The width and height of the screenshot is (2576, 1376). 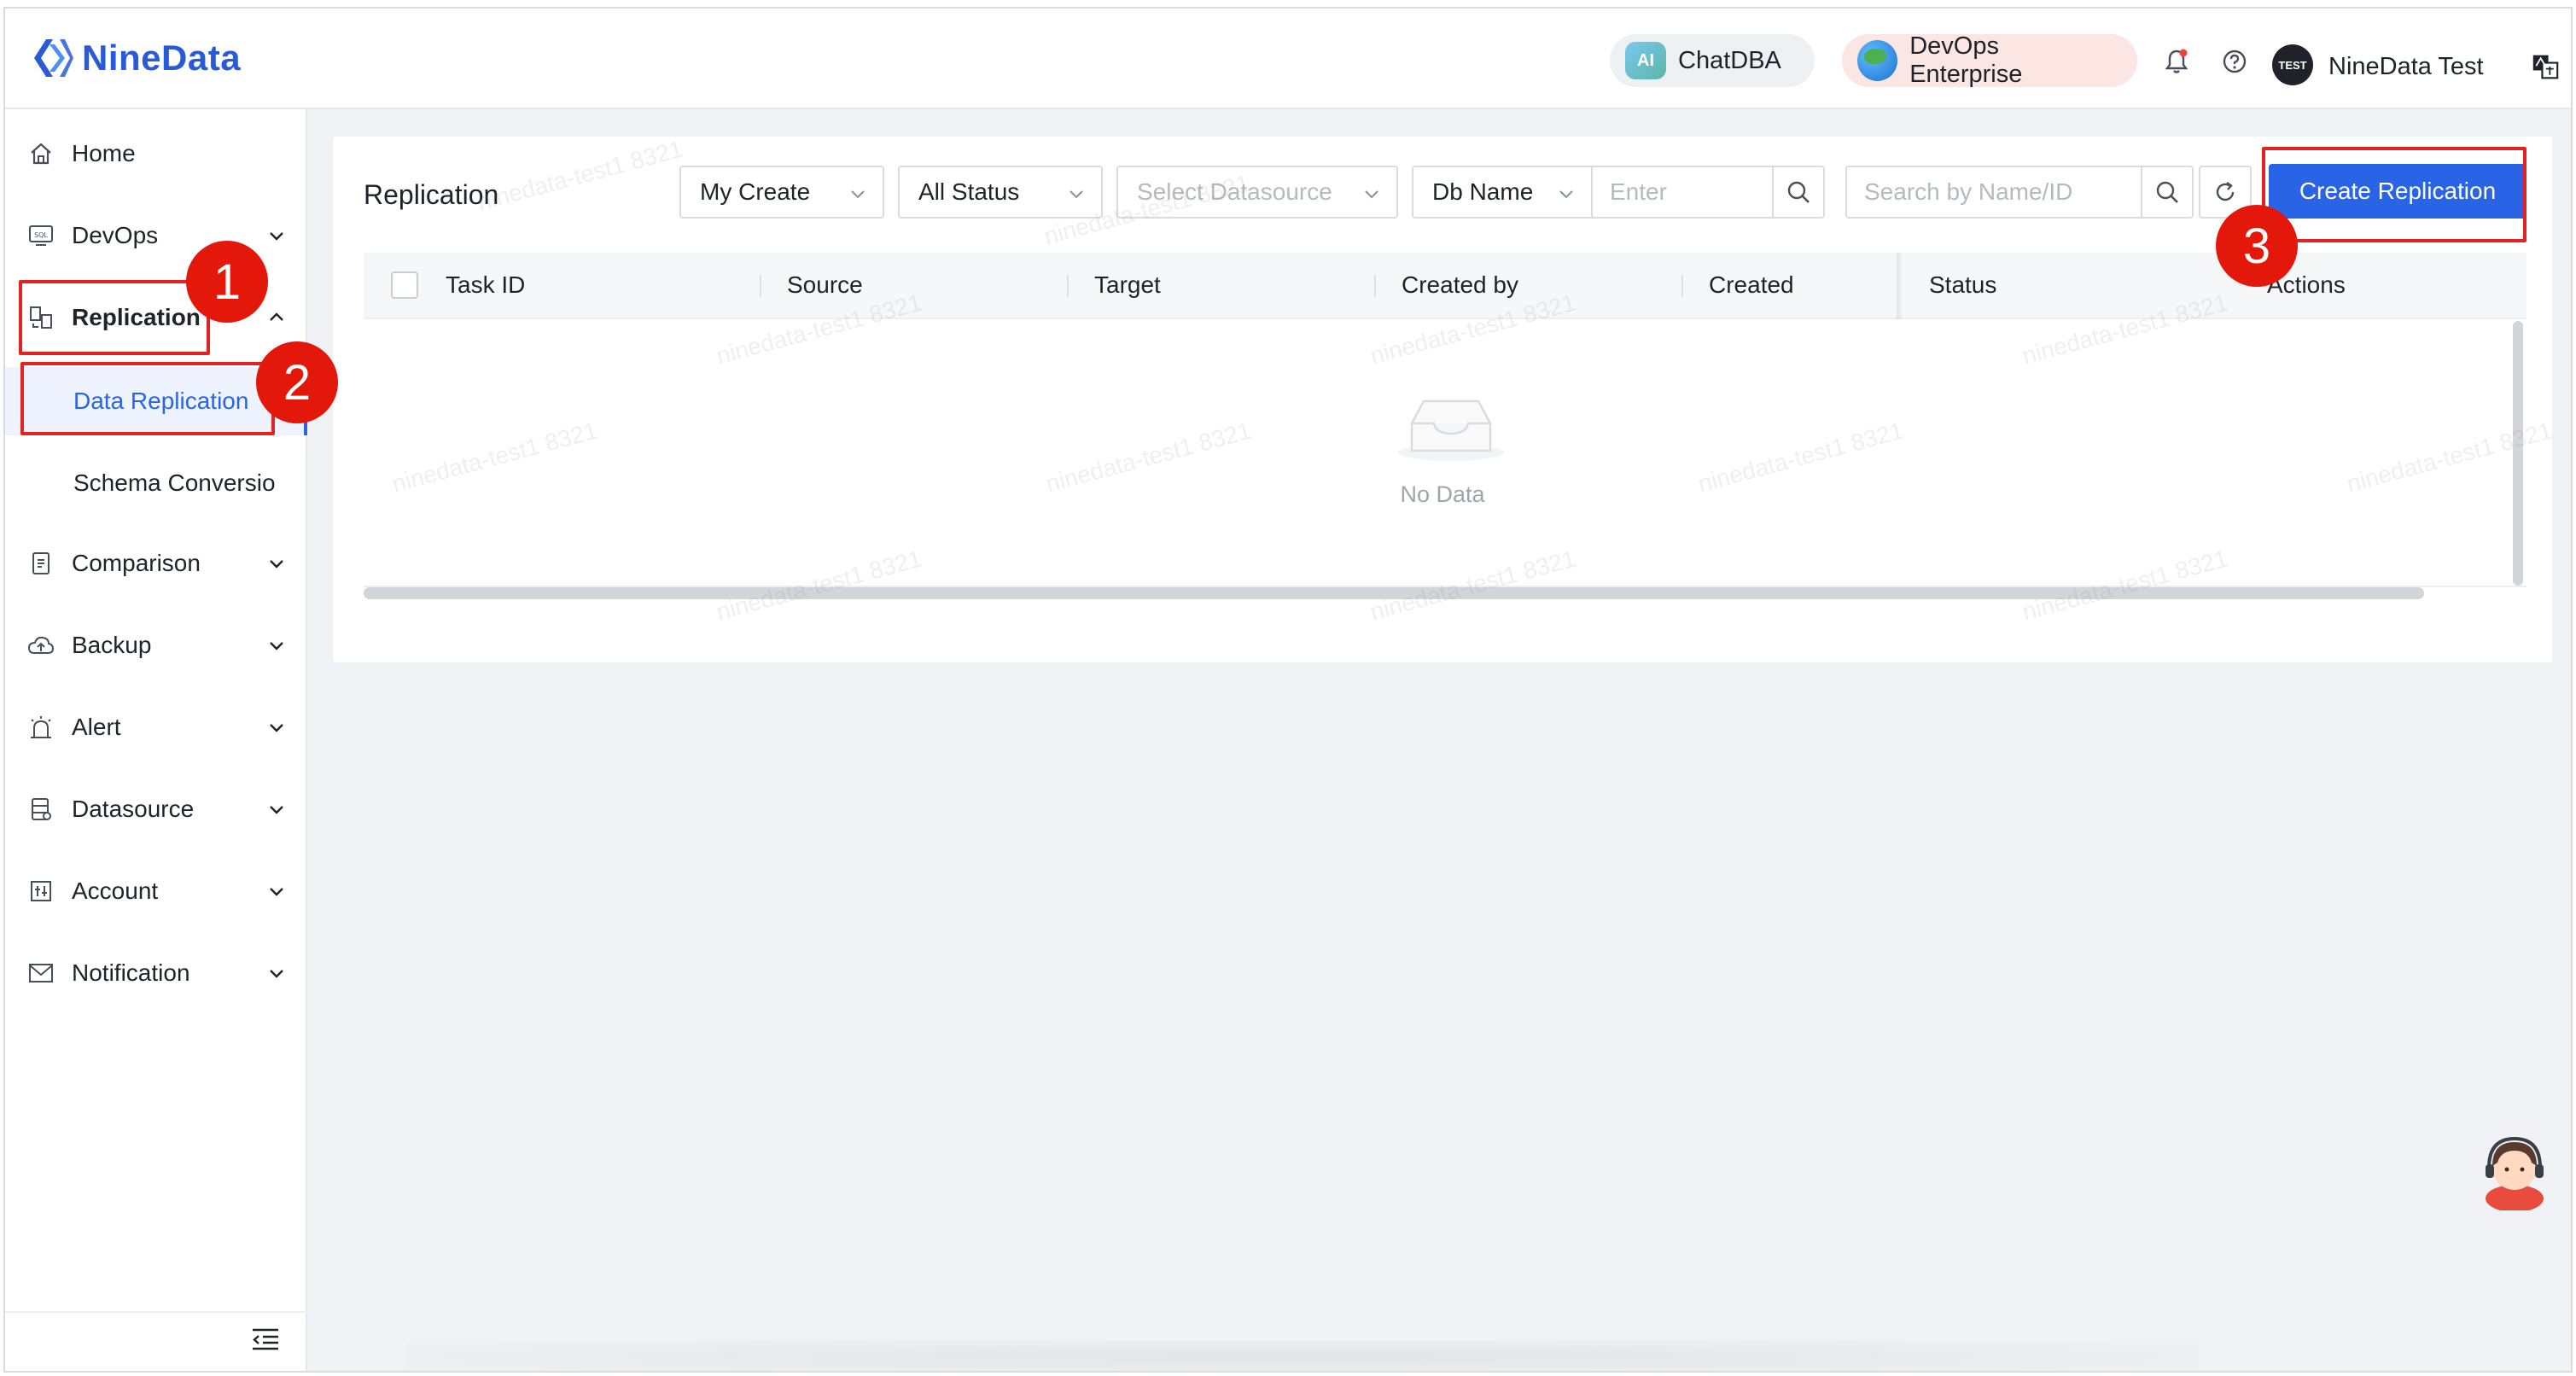 I want to click on empty-state-text: No Data, so click(x=1442, y=494).